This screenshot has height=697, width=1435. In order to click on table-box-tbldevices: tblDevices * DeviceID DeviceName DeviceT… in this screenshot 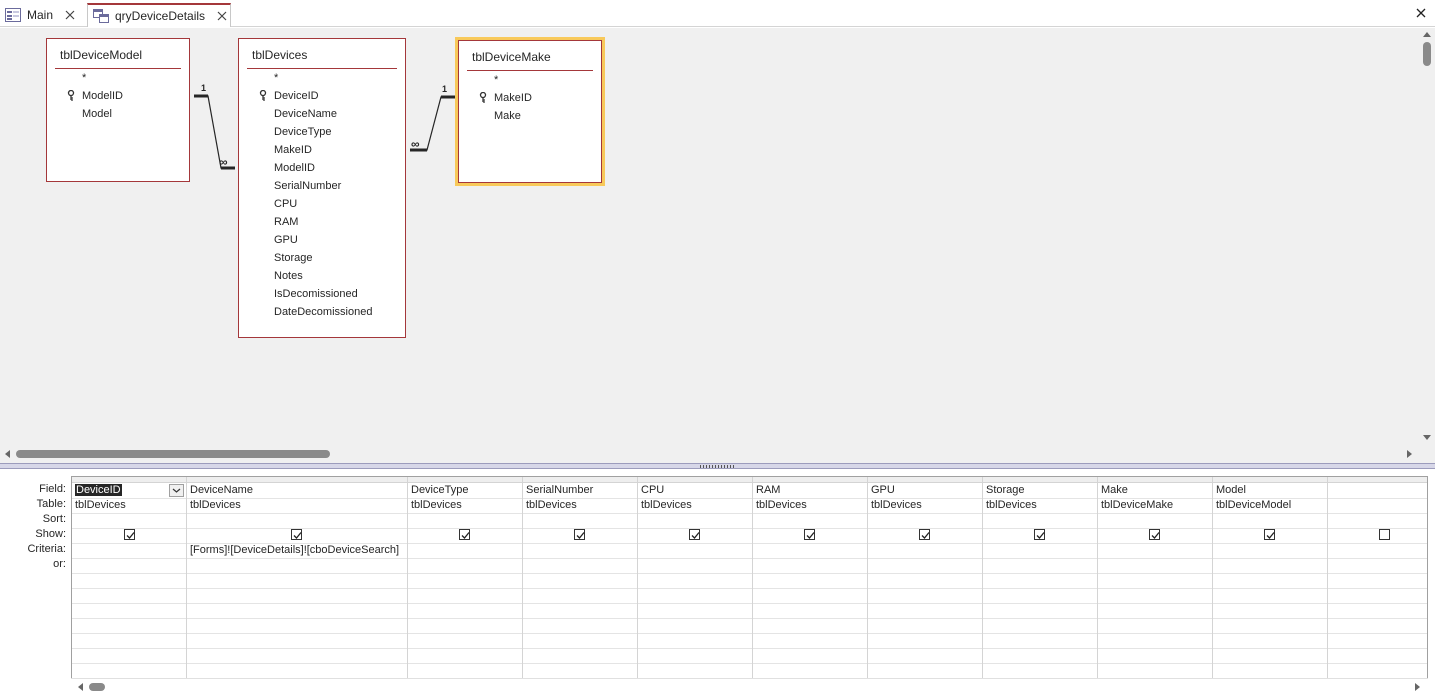, I will do `click(322, 188)`.